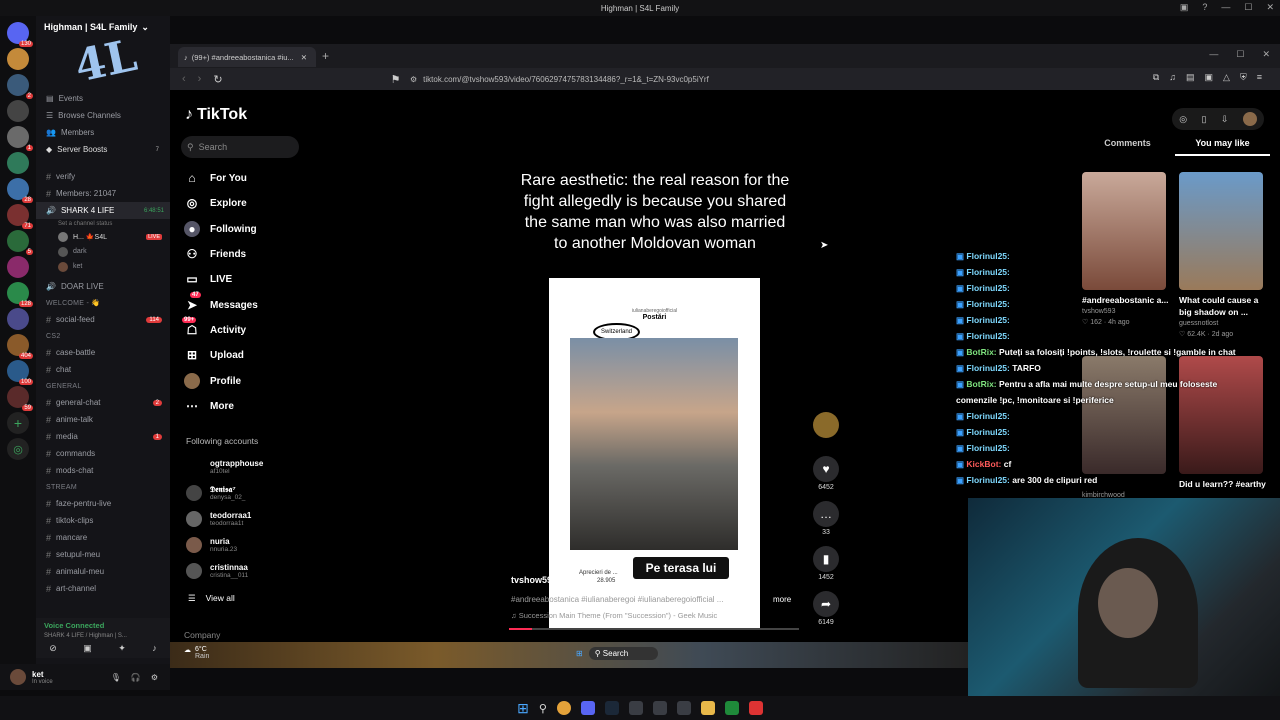  Describe the element at coordinates (20, 242) in the screenshot. I see `server-icon: 5` at that location.